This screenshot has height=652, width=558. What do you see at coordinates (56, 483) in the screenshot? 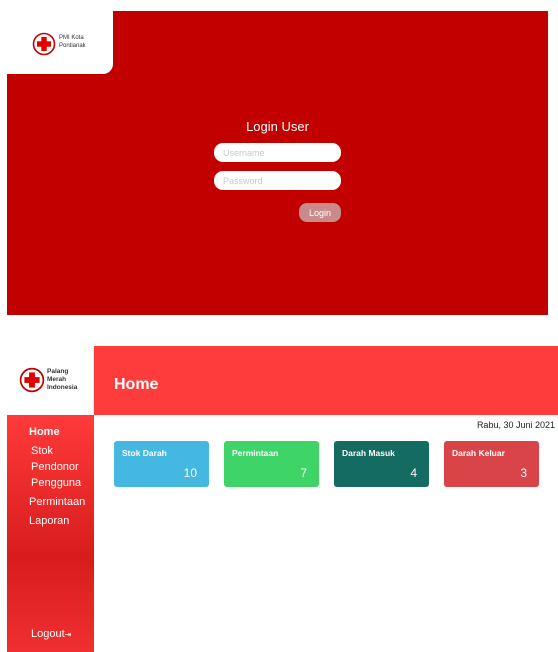
I see `sidebar-item-pengguna: Pengguna` at bounding box center [56, 483].